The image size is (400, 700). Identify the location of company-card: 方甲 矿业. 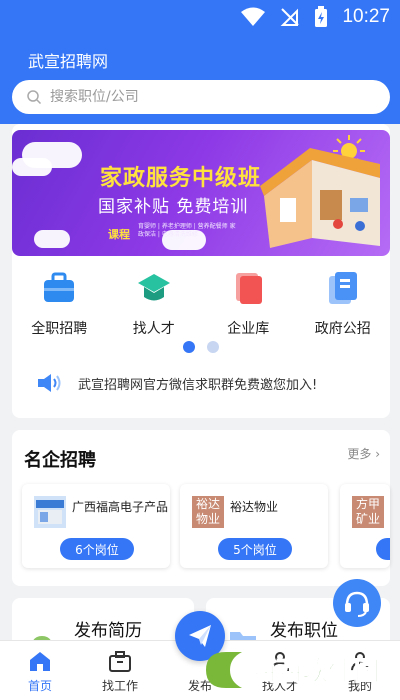
(365, 526).